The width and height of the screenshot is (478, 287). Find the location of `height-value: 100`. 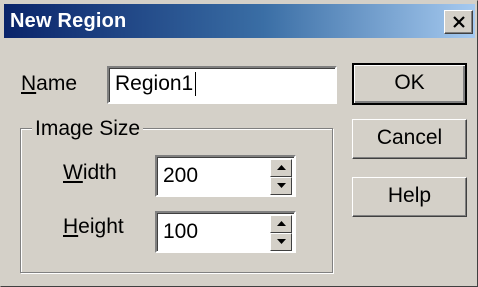

height-value: 100 is located at coordinates (181, 231).